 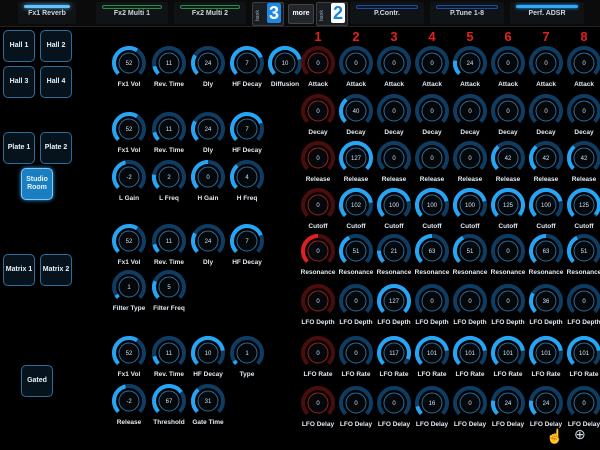 I want to click on voice-column-number: 5, so click(x=470, y=36).